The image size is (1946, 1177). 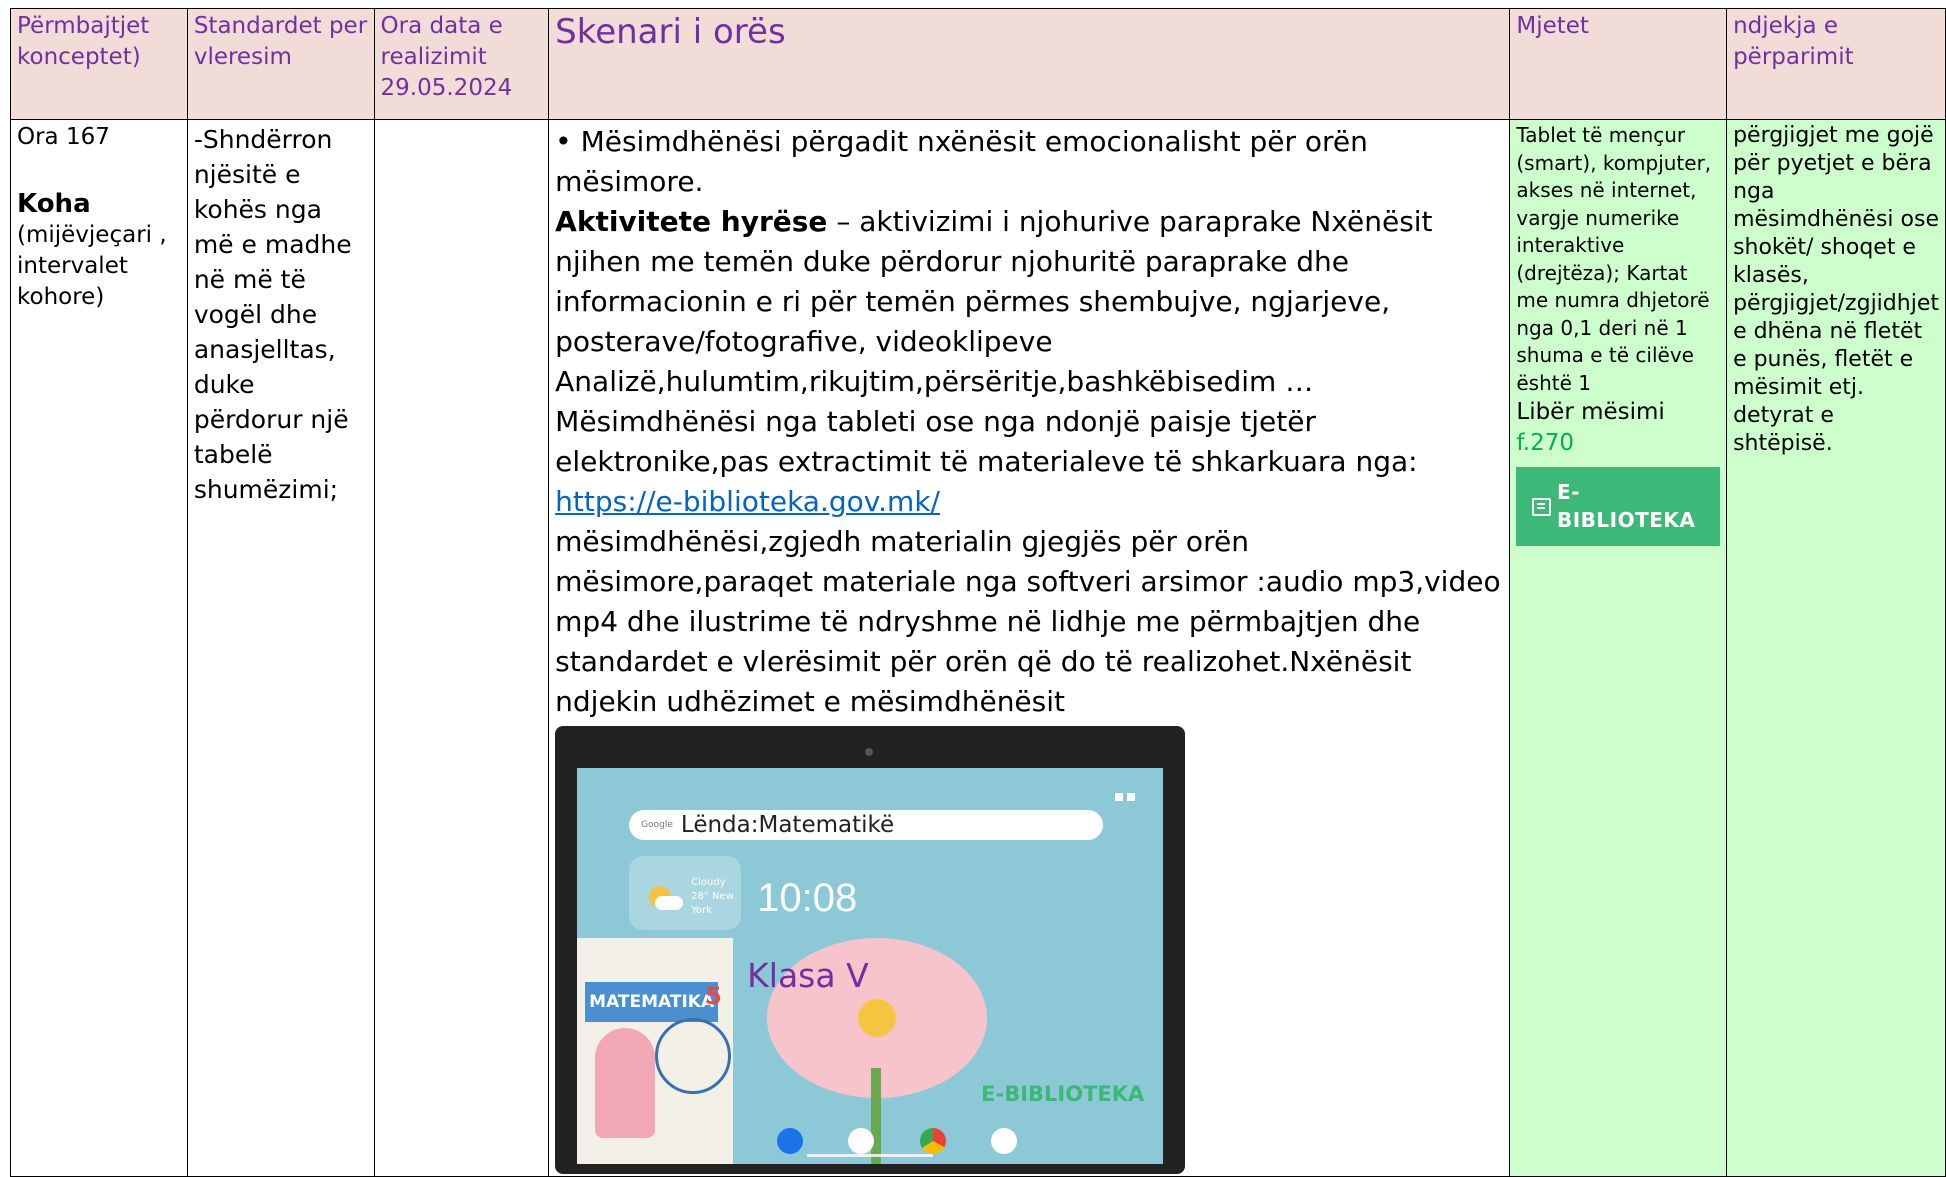 What do you see at coordinates (652, 1002) in the screenshot?
I see `book-title: MATEMATIKA` at bounding box center [652, 1002].